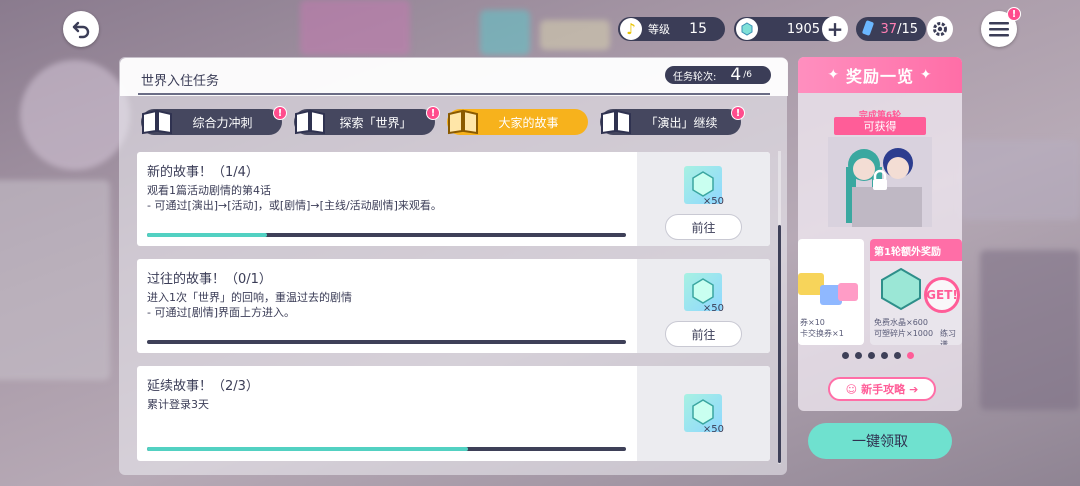 The height and width of the screenshot is (486, 1080). What do you see at coordinates (747, 29) in the screenshot?
I see `crystal-icon` at bounding box center [747, 29].